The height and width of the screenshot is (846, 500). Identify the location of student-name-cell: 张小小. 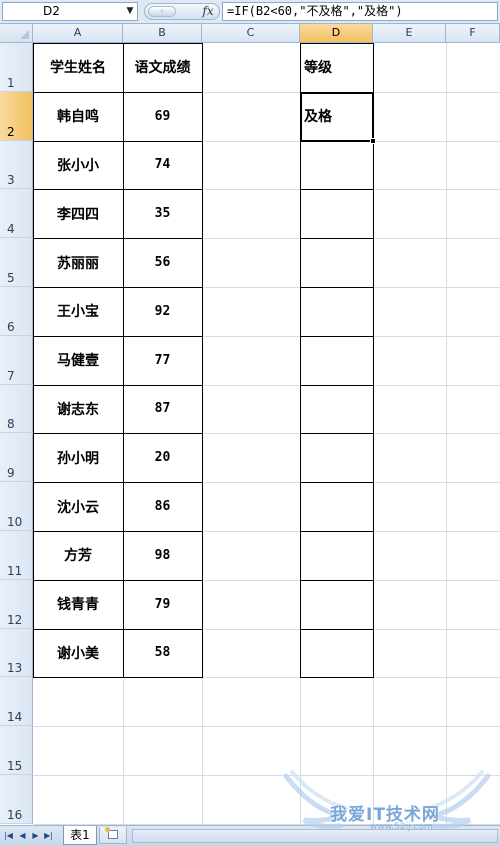
(78, 165).